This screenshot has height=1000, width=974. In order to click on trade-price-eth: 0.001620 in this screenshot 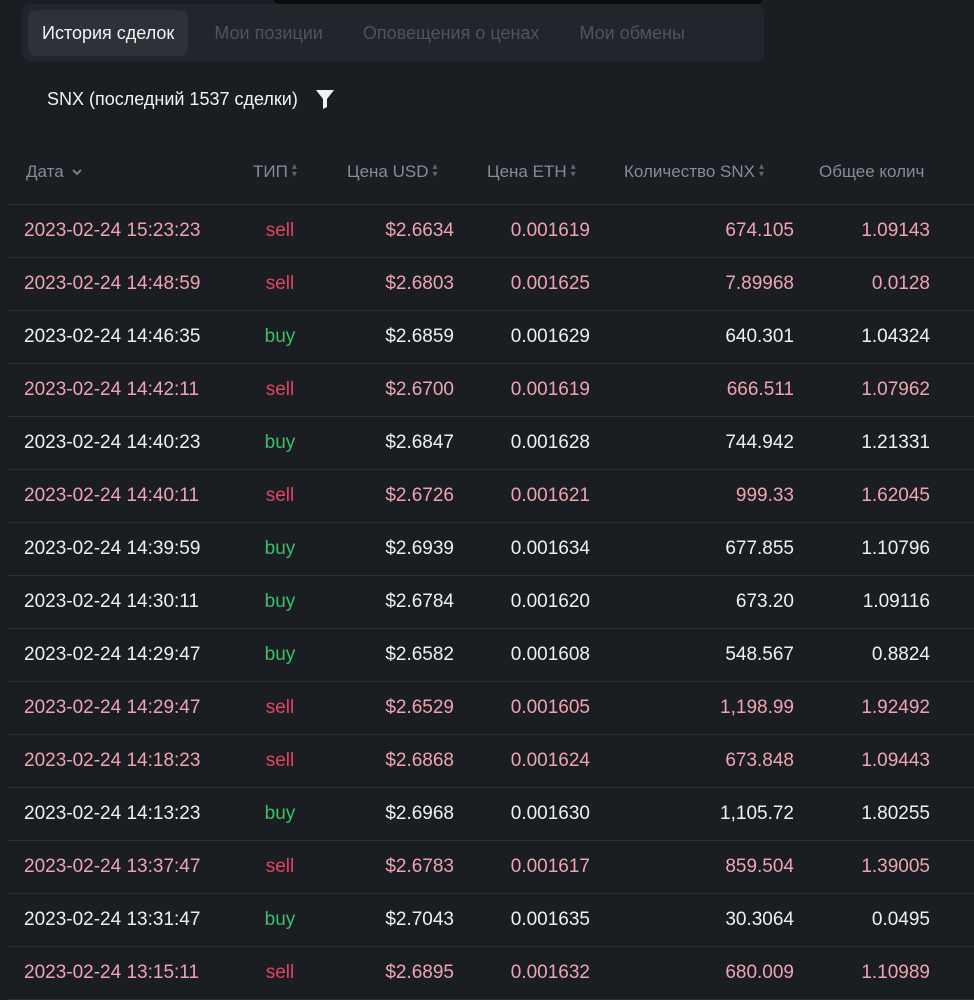, I will do `click(550, 601)`.